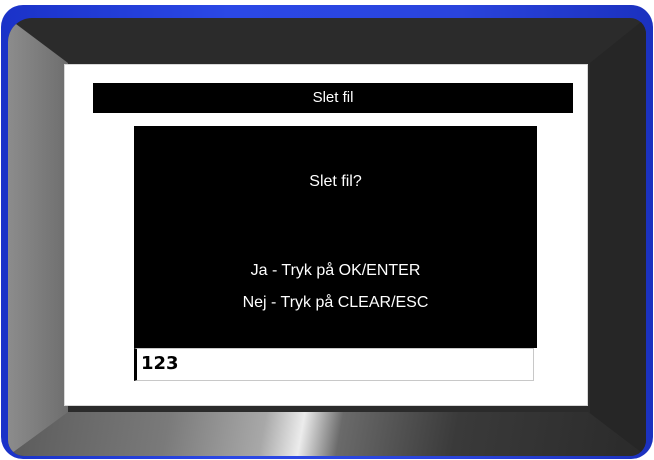  I want to click on bezel-bottom-bevel, so click(327, 434).